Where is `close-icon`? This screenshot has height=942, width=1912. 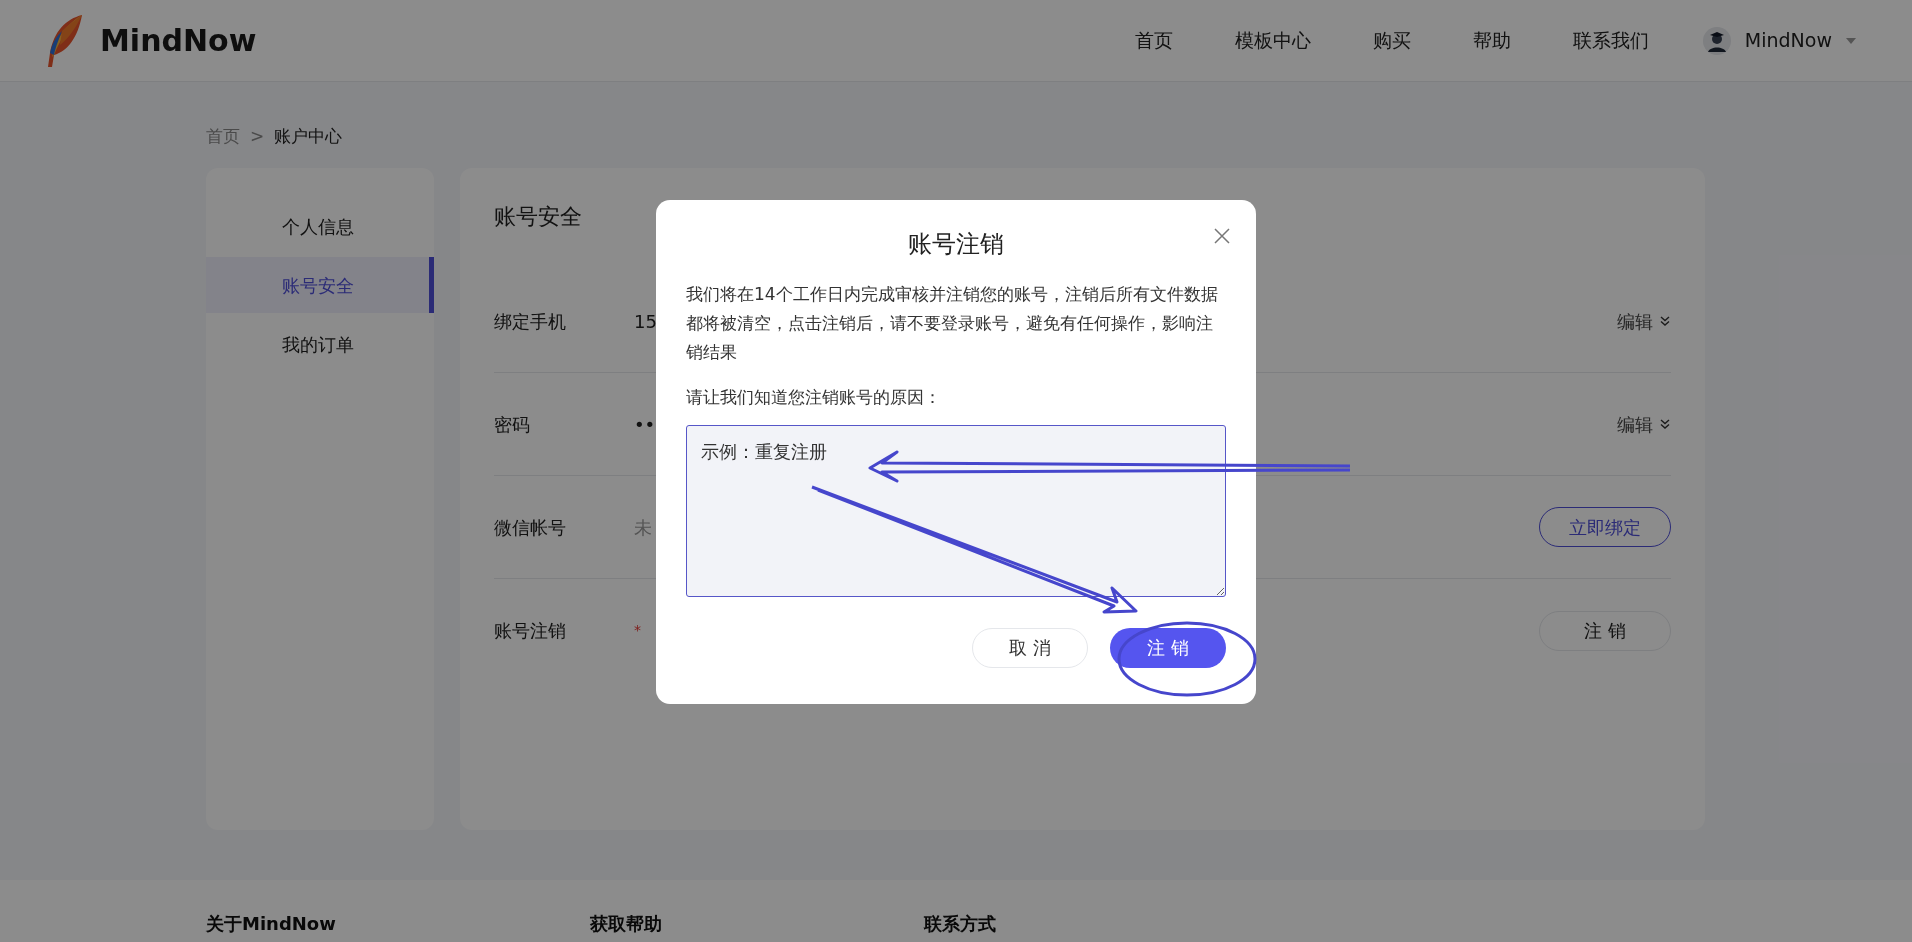
close-icon is located at coordinates (1222, 236).